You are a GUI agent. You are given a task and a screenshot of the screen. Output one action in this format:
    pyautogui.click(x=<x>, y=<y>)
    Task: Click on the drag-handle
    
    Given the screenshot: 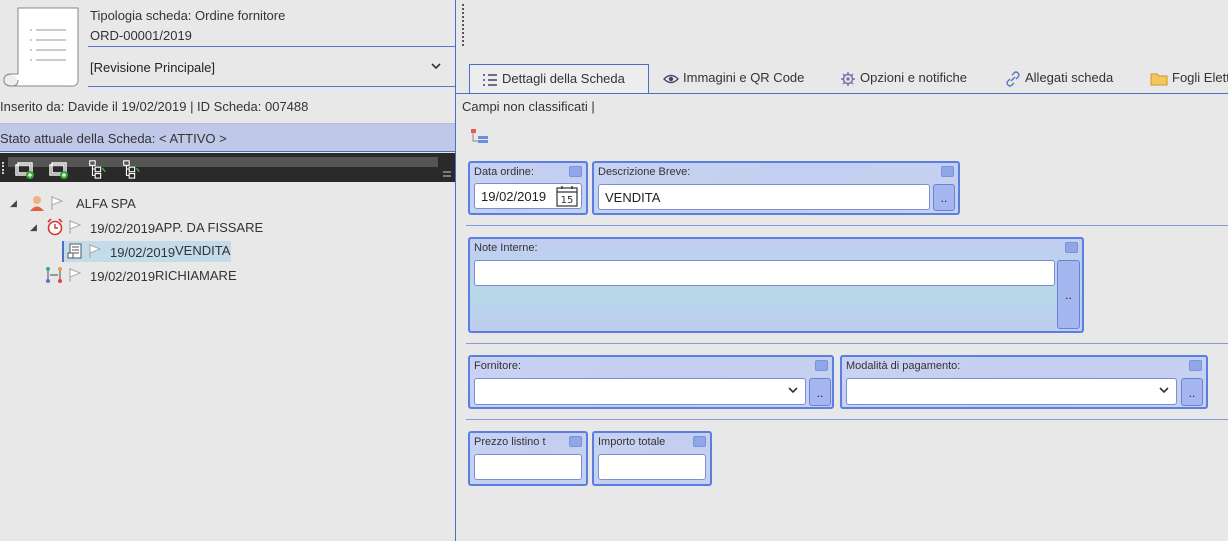 What is the action you would take?
    pyautogui.click(x=463, y=25)
    